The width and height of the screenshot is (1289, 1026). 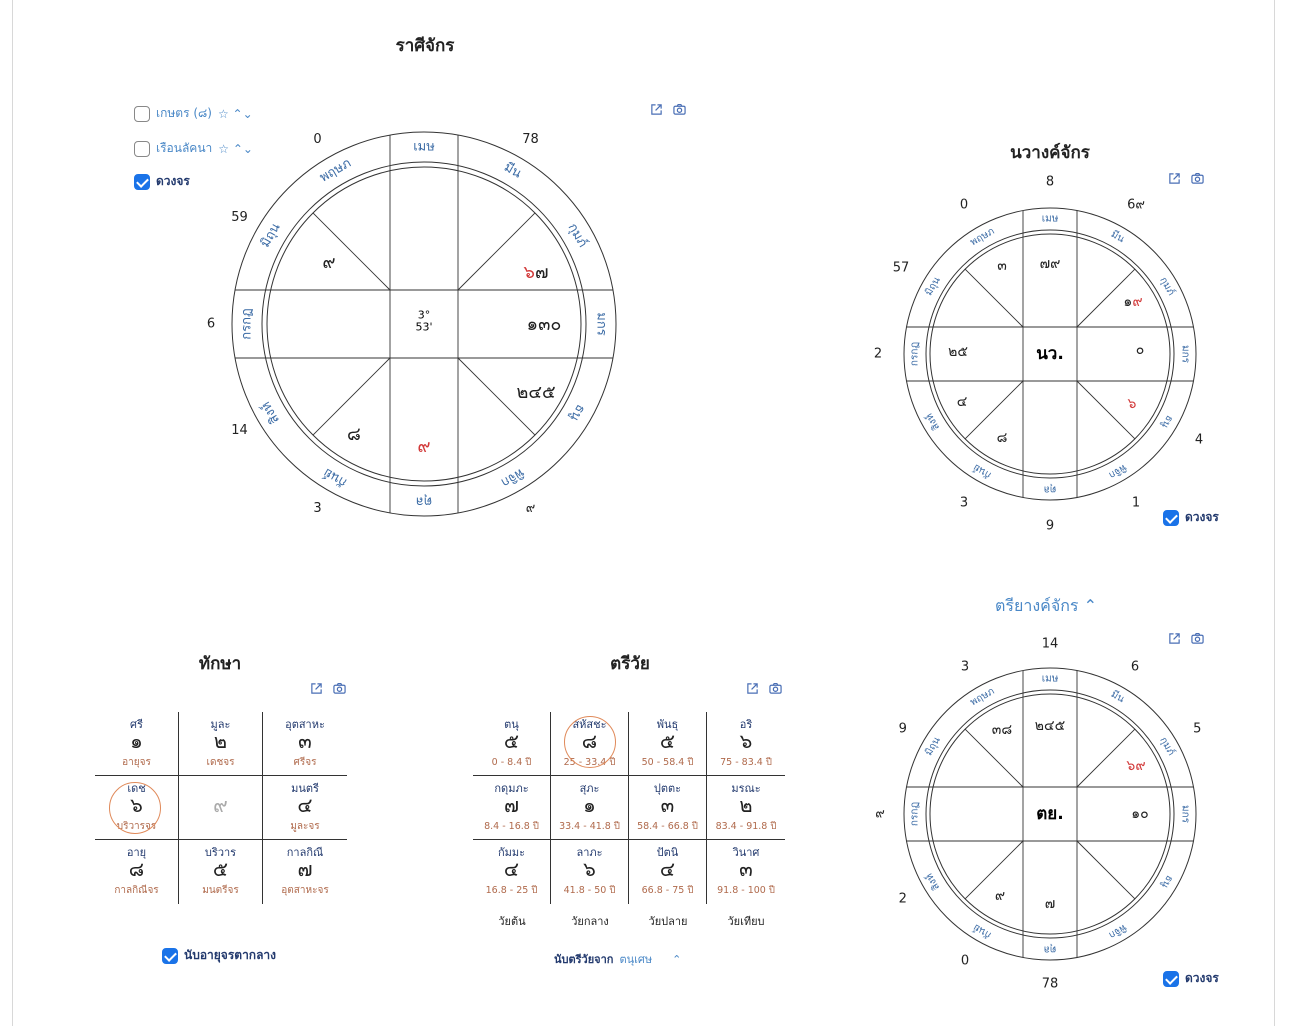 I want to click on triwai-cell: ปุตตะ๓ 58.4 - 66.8 ปี, so click(x=668, y=808).